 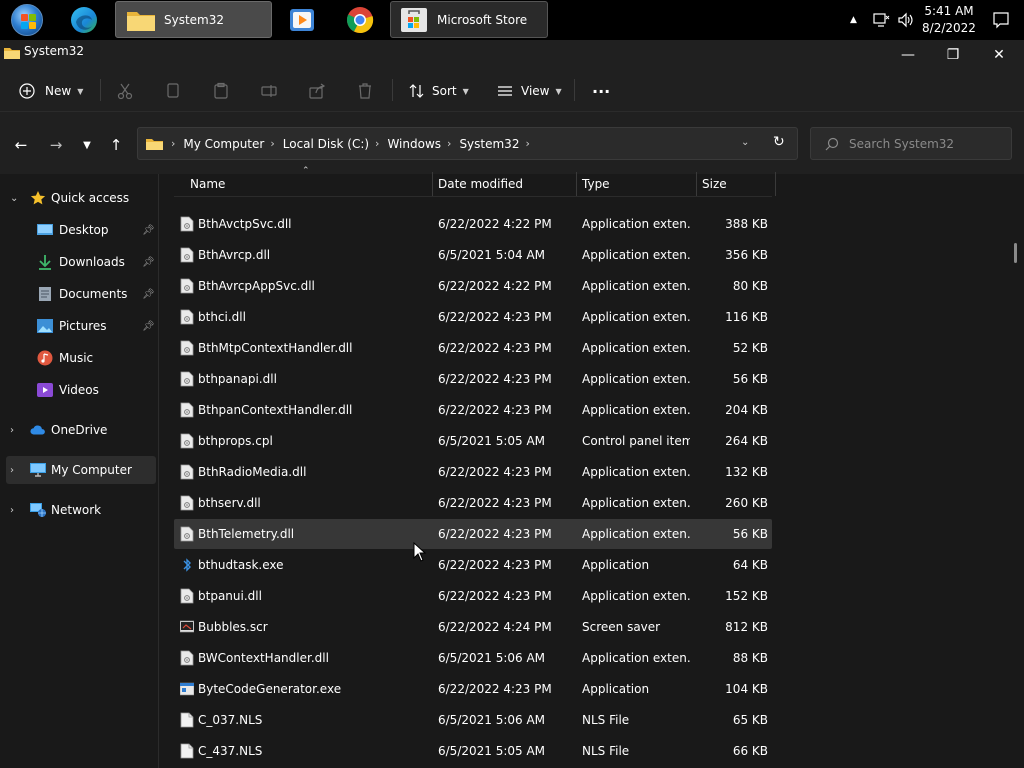 What do you see at coordinates (881, 20) in the screenshot?
I see `tray-network-button` at bounding box center [881, 20].